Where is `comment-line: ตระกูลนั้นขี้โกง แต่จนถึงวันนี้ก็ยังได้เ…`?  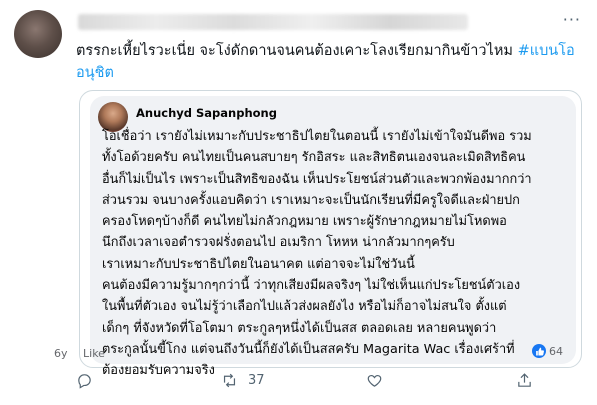
comment-line: ตระกูลนั้นขี้โกง แต่จนถึงวันนี้ก็ยังได้เ… is located at coordinates (308, 349).